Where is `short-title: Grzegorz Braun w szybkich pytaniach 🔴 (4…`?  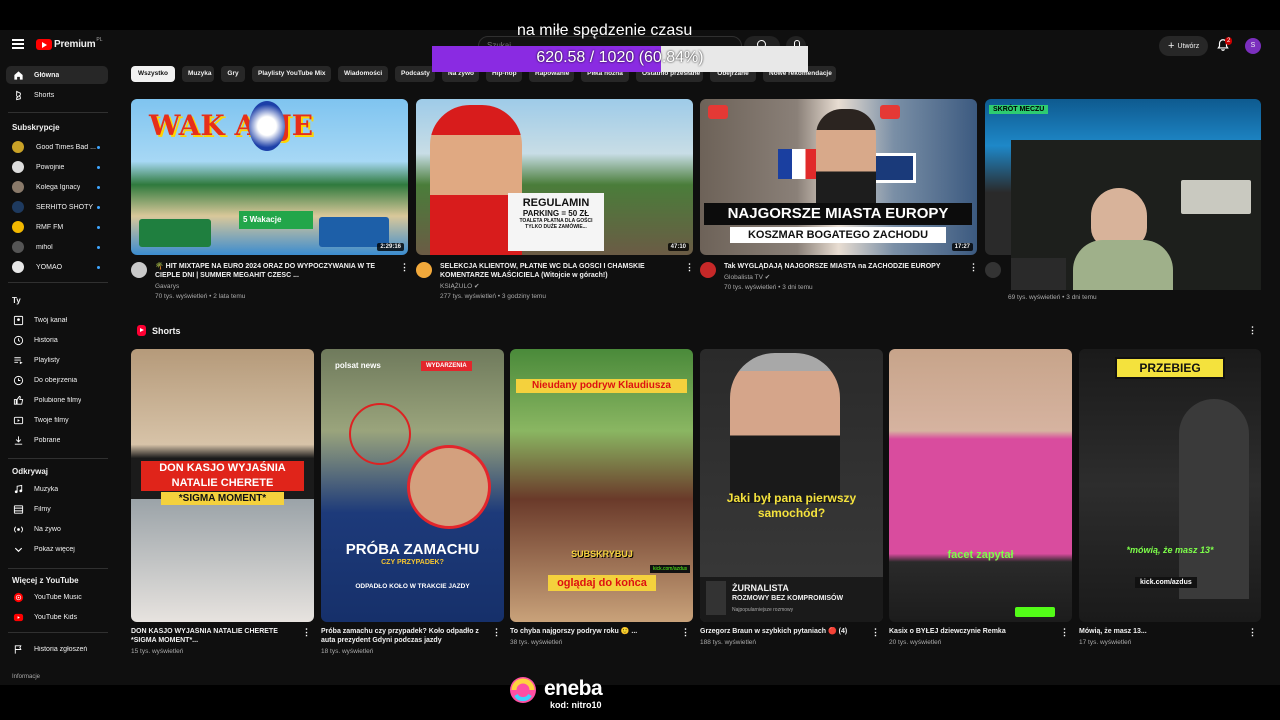
short-title: Grzegorz Braun w szybkich pytaniach 🔴 (4… is located at coordinates (780, 631).